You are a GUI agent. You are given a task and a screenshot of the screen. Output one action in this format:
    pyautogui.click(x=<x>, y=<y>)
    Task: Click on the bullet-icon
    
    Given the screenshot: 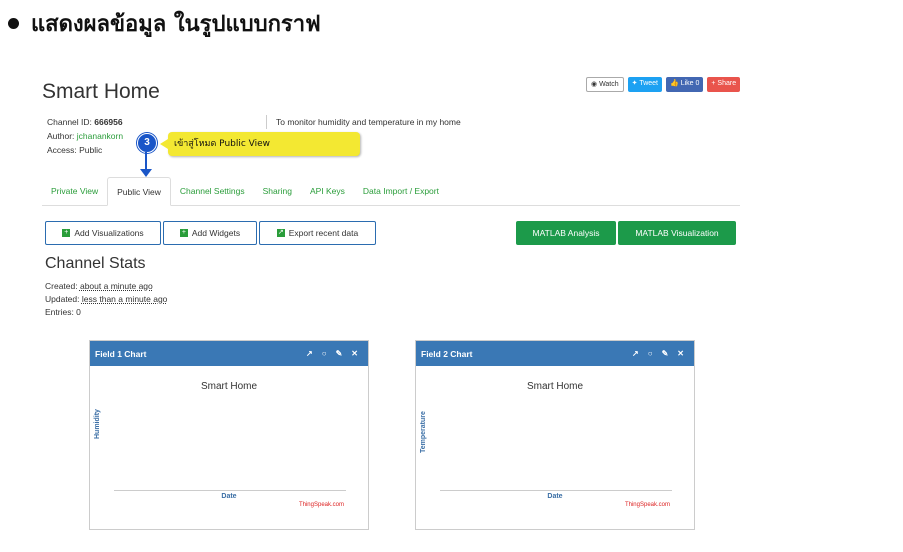 What is the action you would take?
    pyautogui.click(x=13, y=23)
    